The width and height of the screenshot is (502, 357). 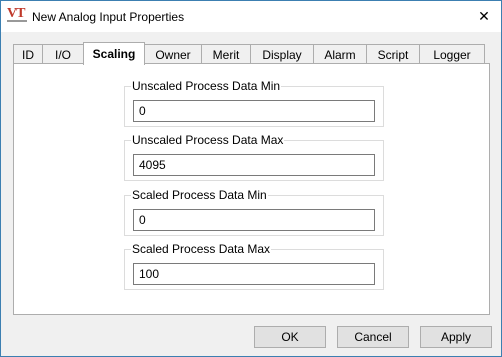 I want to click on tab-script: Script, so click(x=393, y=54).